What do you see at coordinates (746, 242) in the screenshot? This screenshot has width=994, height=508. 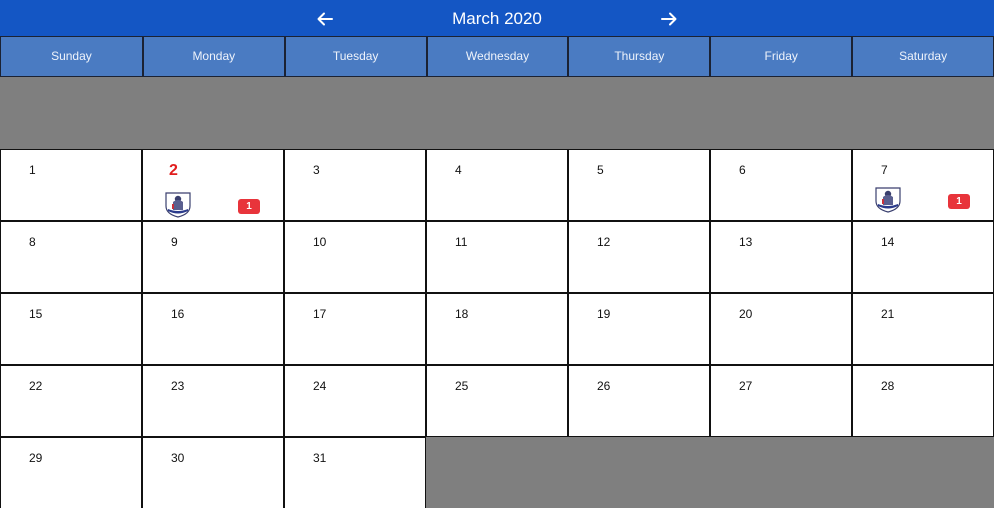 I see `day-number: 13` at bounding box center [746, 242].